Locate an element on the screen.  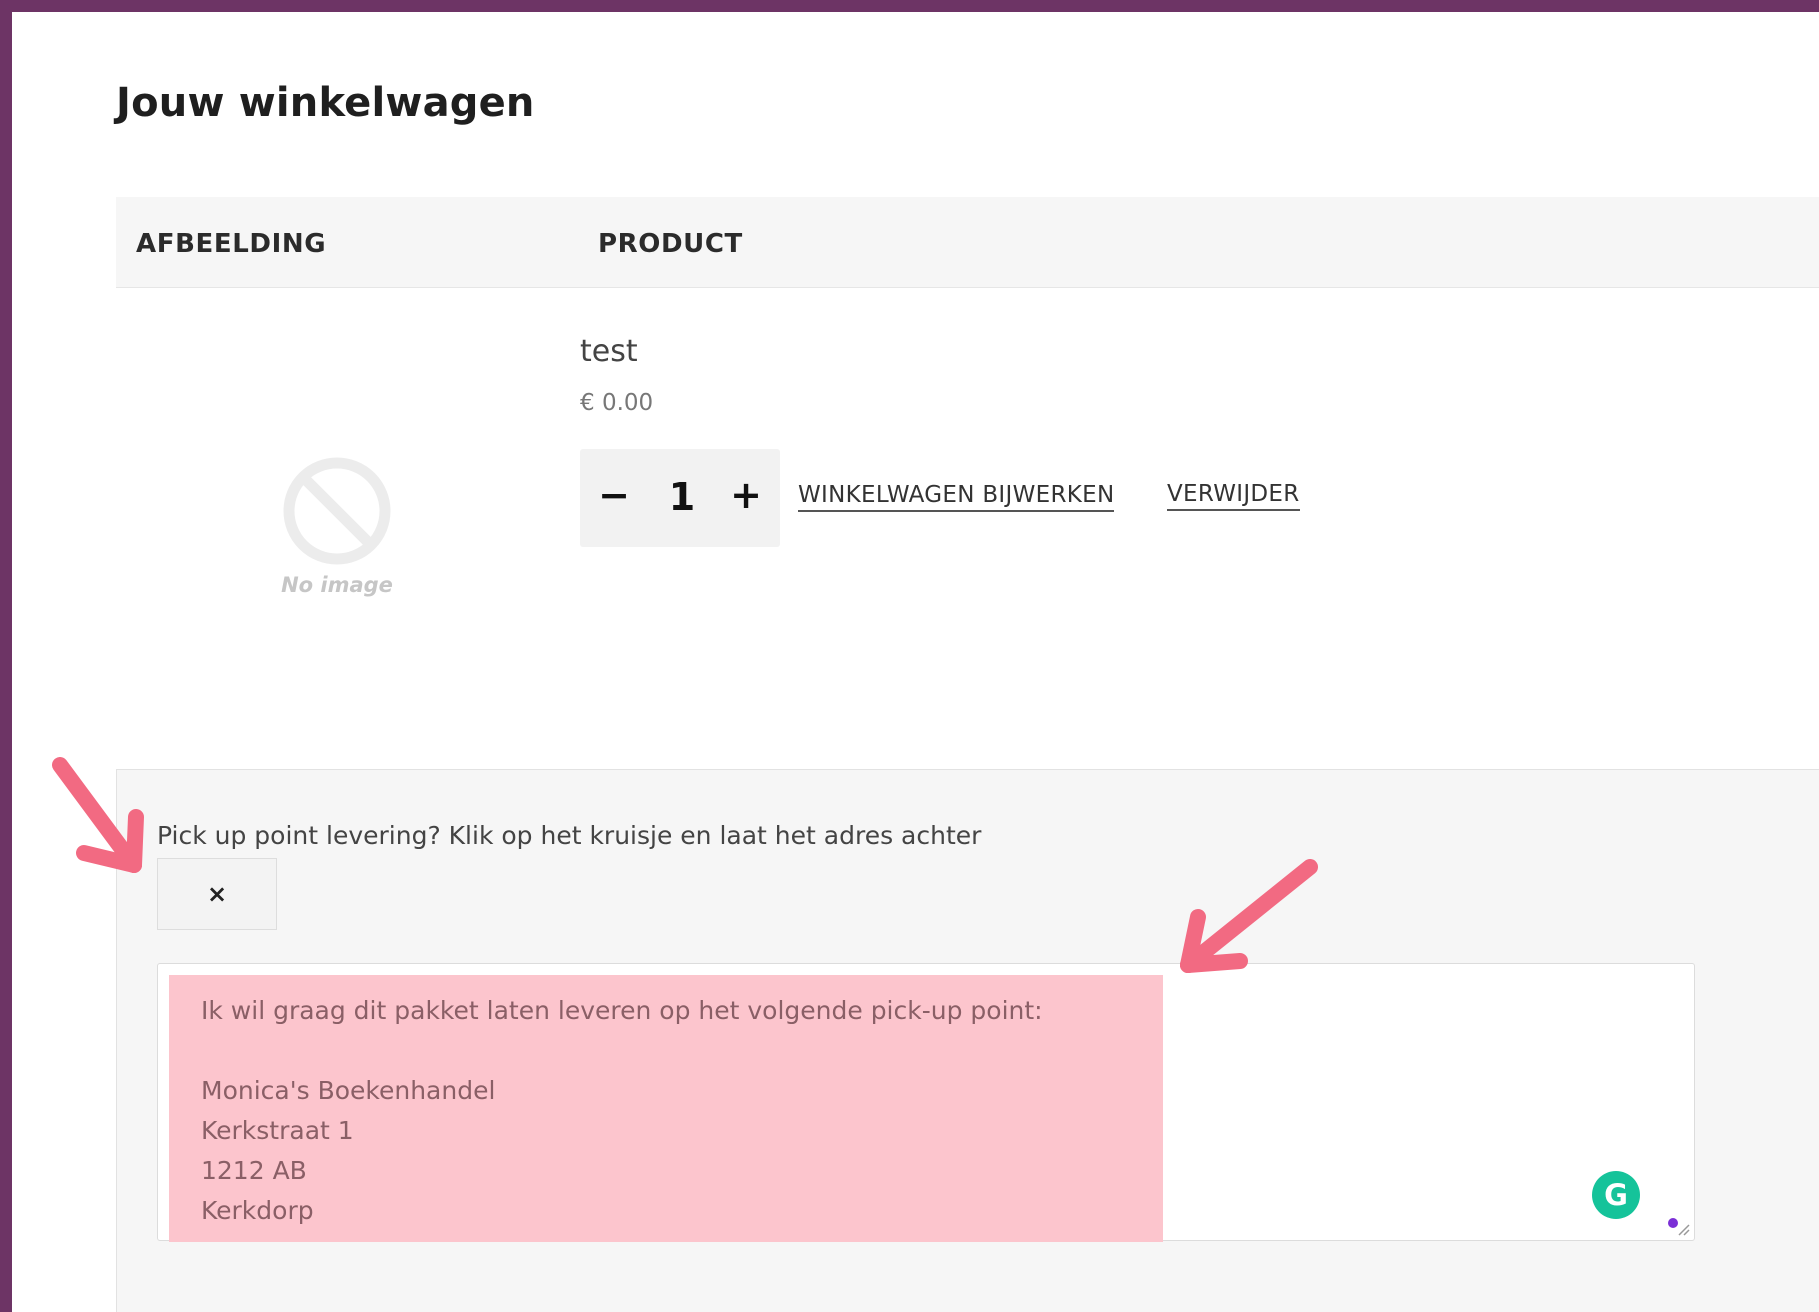
remove-item-link: VERWIJDER is located at coordinates (1233, 496).